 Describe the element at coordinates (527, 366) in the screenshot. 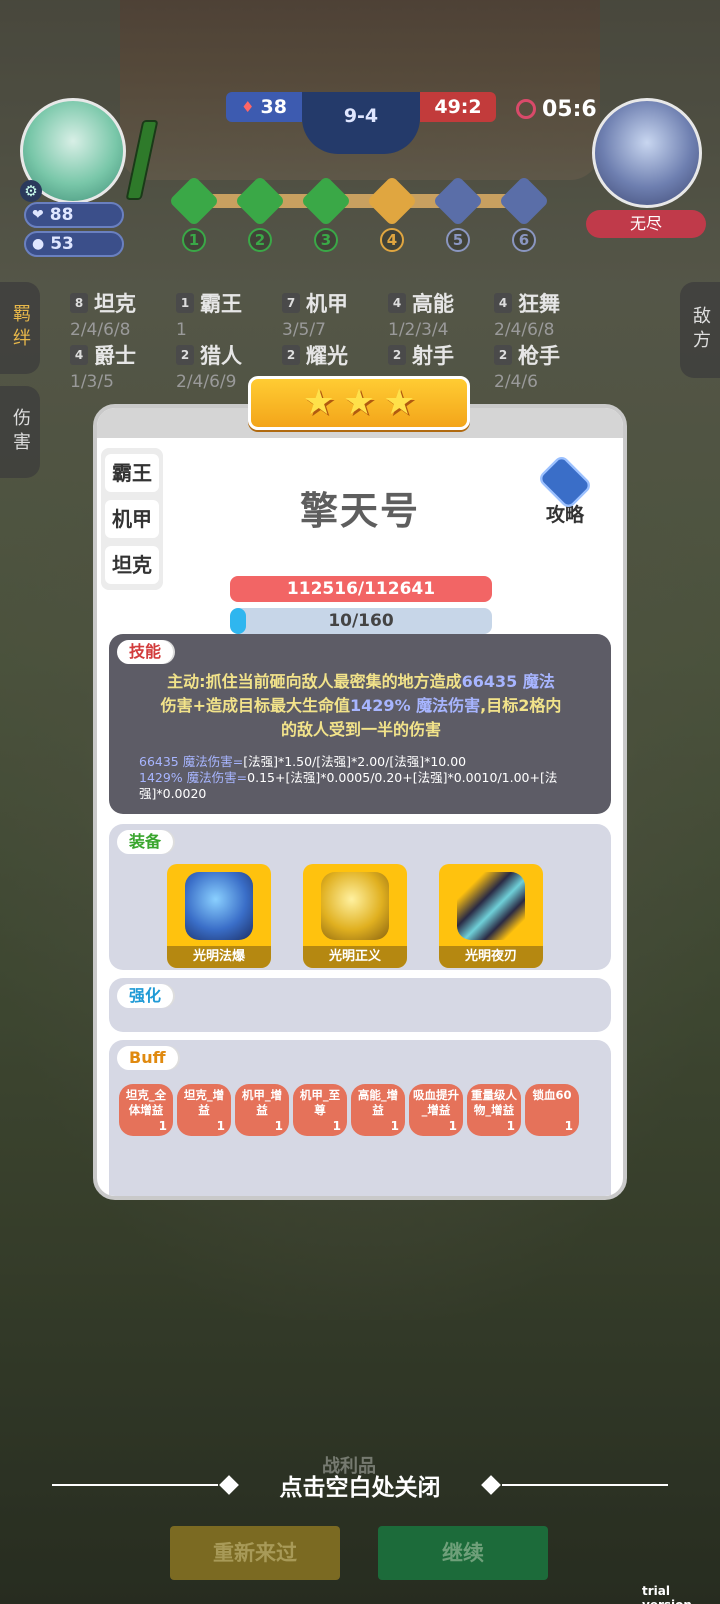

I see `trait-item: 2 枪手 2/4/6` at that location.